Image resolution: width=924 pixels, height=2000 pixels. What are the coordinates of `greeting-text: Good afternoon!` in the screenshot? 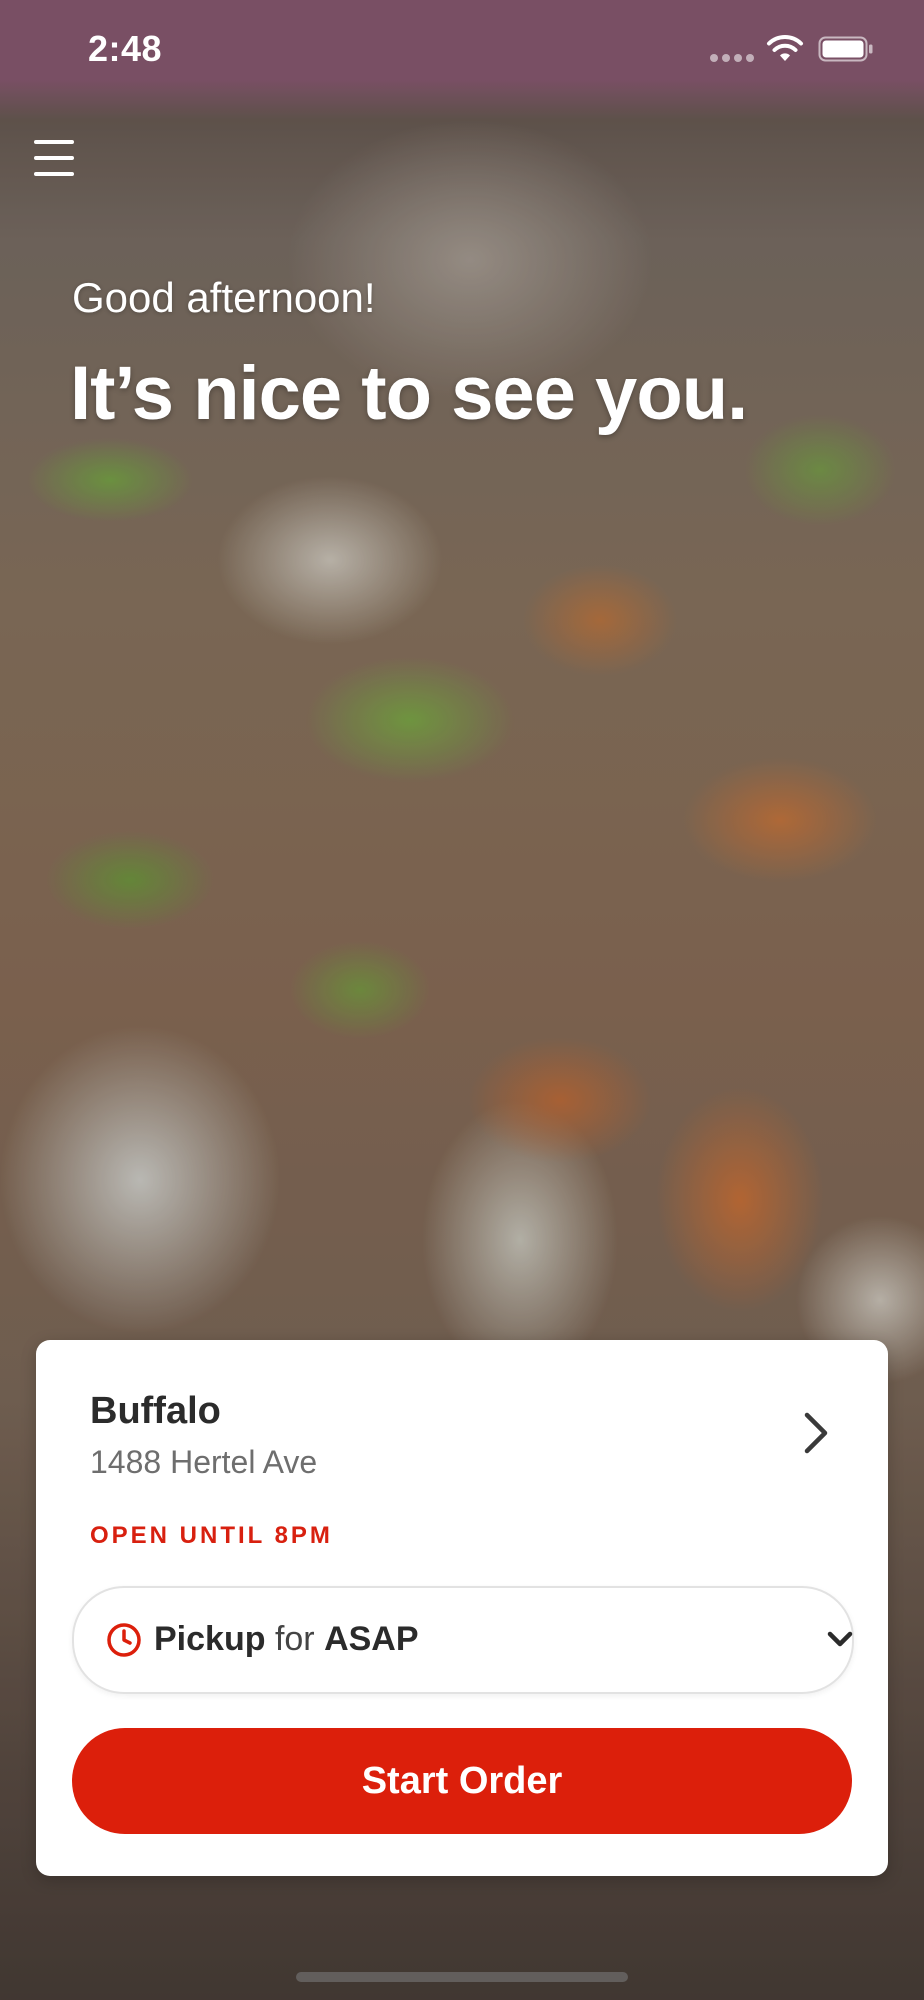 It's located at (224, 297).